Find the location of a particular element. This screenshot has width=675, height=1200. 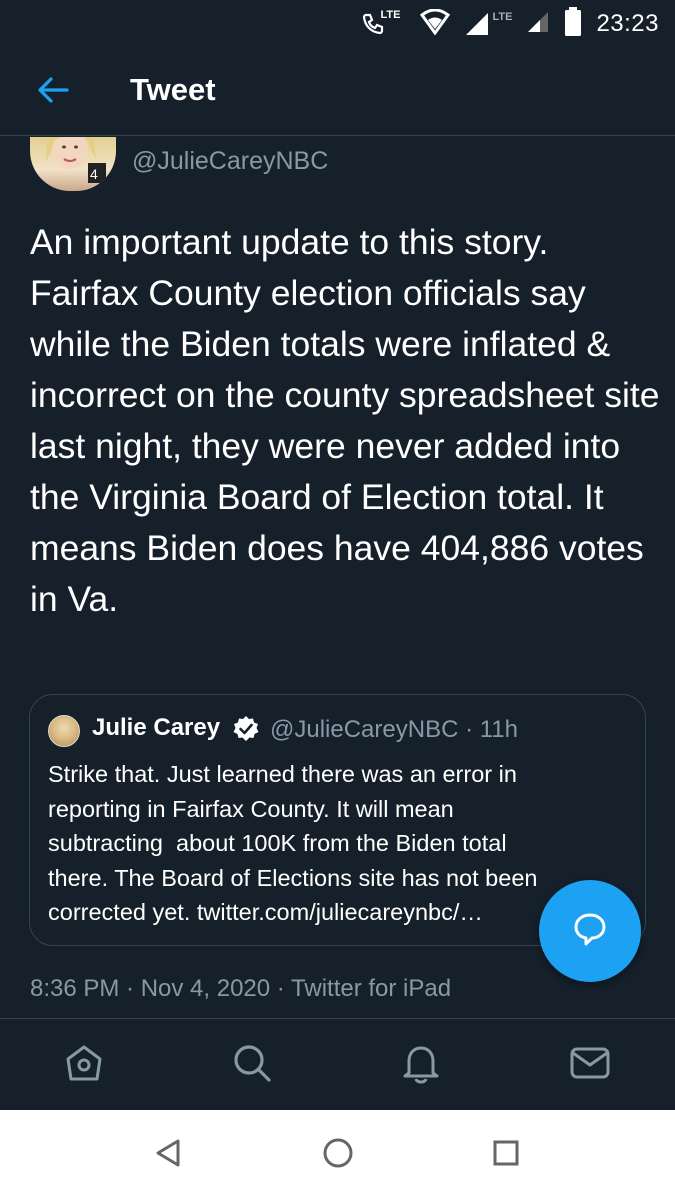

recents-square-icon is located at coordinates (506, 1155).